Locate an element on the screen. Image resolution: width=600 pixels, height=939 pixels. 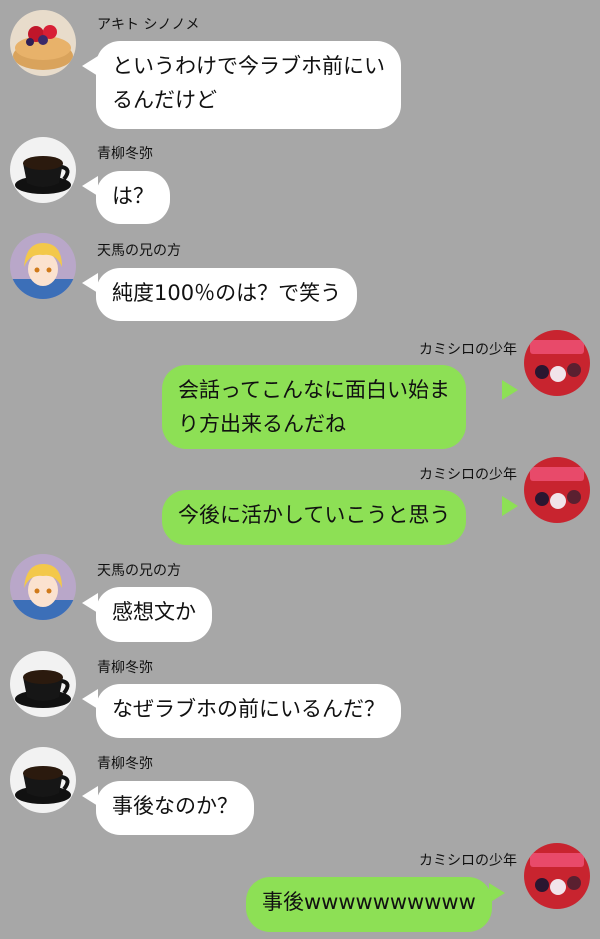
message-text-line: 今後に活かしていこうと思う is located at coordinates (314, 515).